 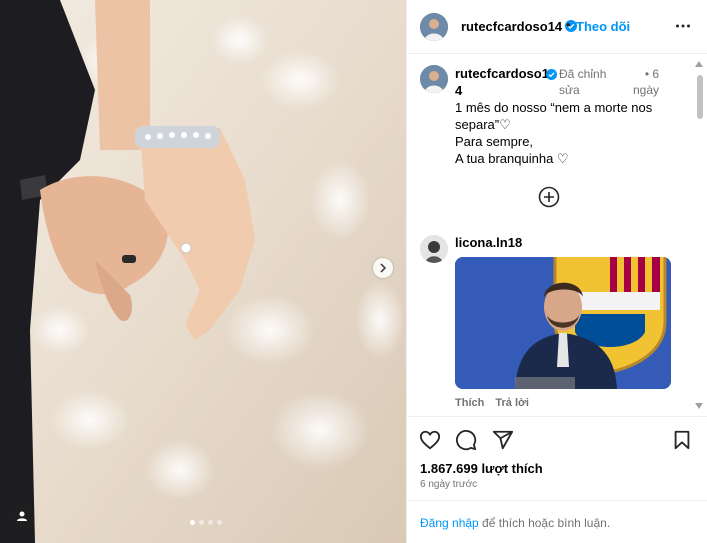 I want to click on load-more-comments-button, so click(x=549, y=199).